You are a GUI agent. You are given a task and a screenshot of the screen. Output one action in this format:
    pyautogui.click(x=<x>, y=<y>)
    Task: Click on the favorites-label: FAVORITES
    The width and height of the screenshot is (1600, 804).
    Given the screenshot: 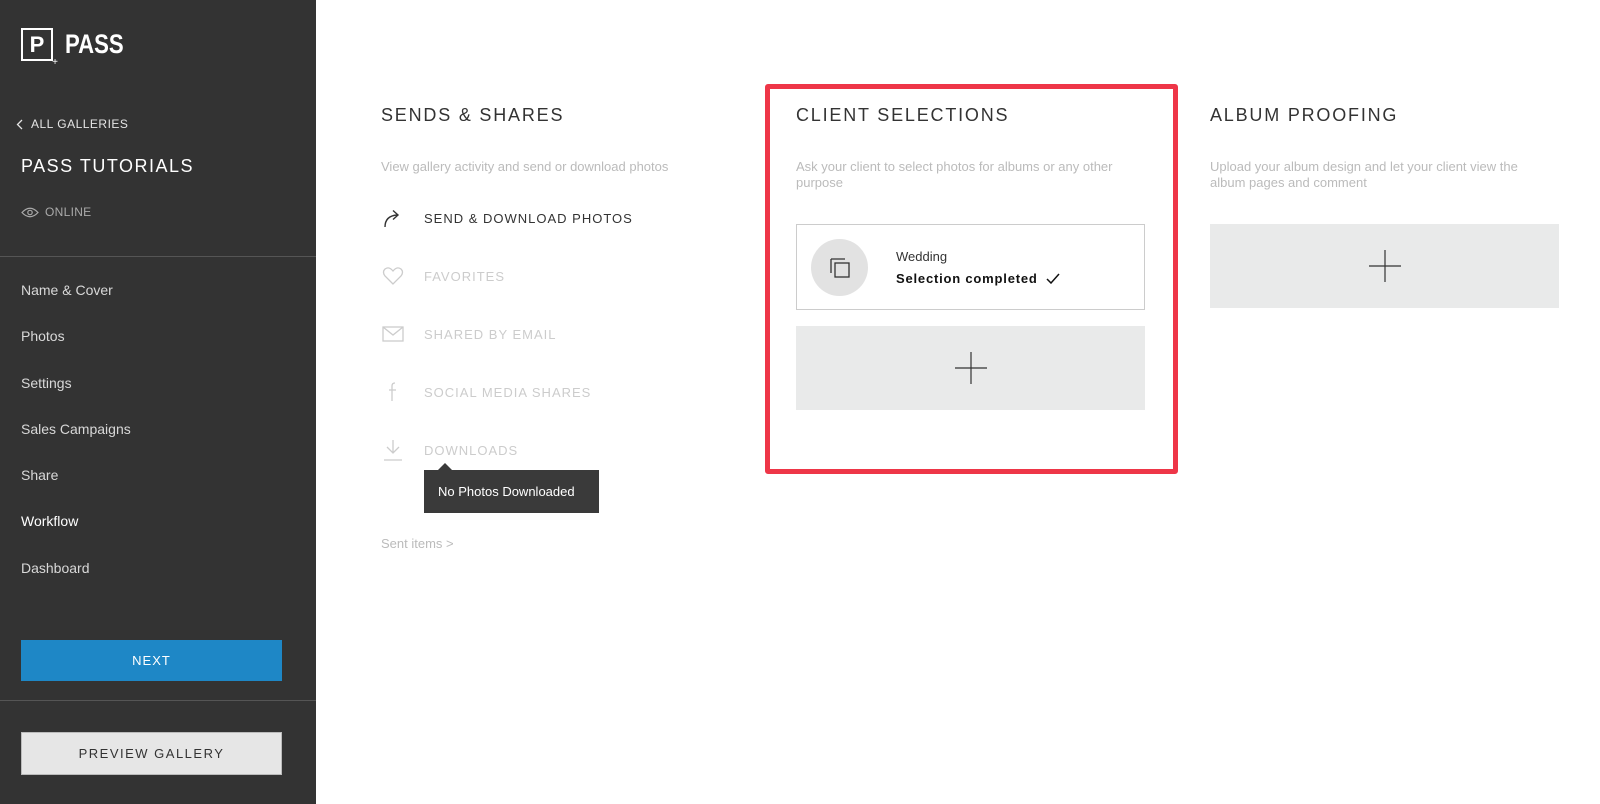 What is the action you would take?
    pyautogui.click(x=464, y=276)
    